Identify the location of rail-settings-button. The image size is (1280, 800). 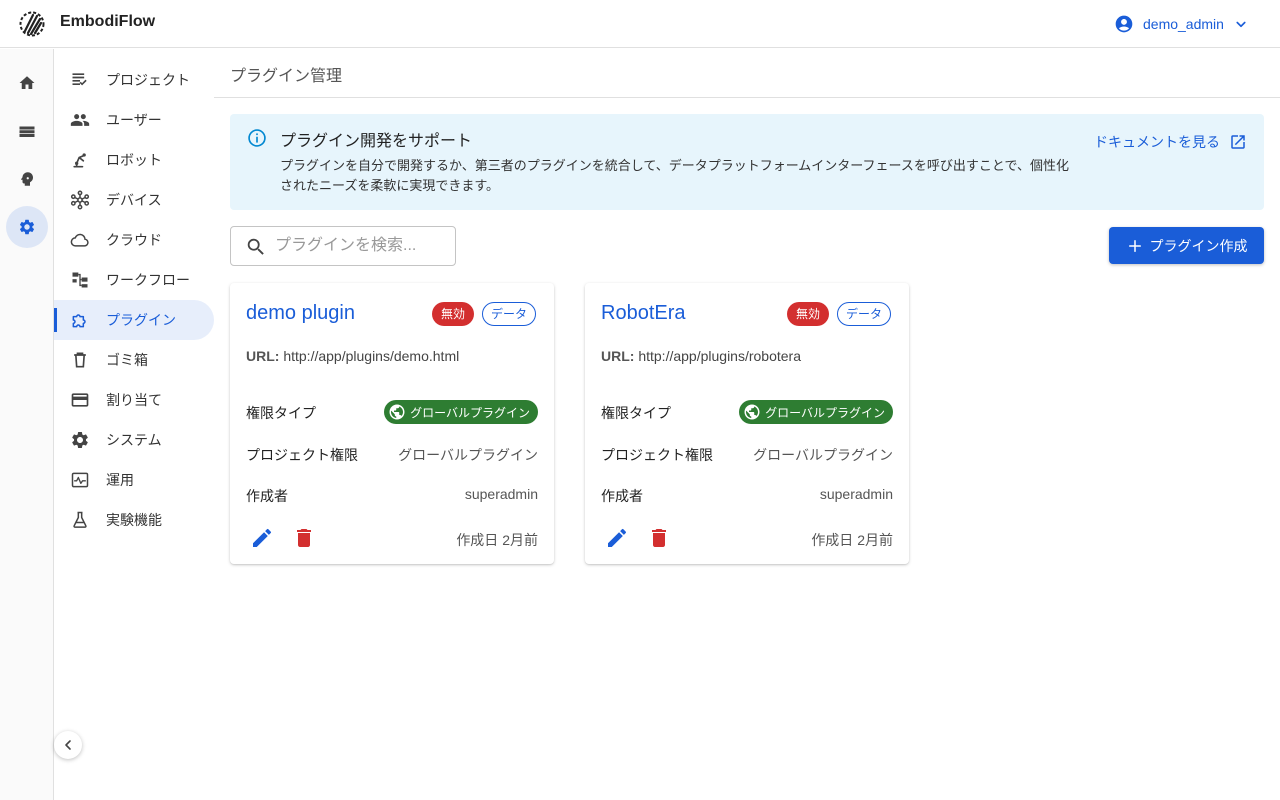
(27, 227).